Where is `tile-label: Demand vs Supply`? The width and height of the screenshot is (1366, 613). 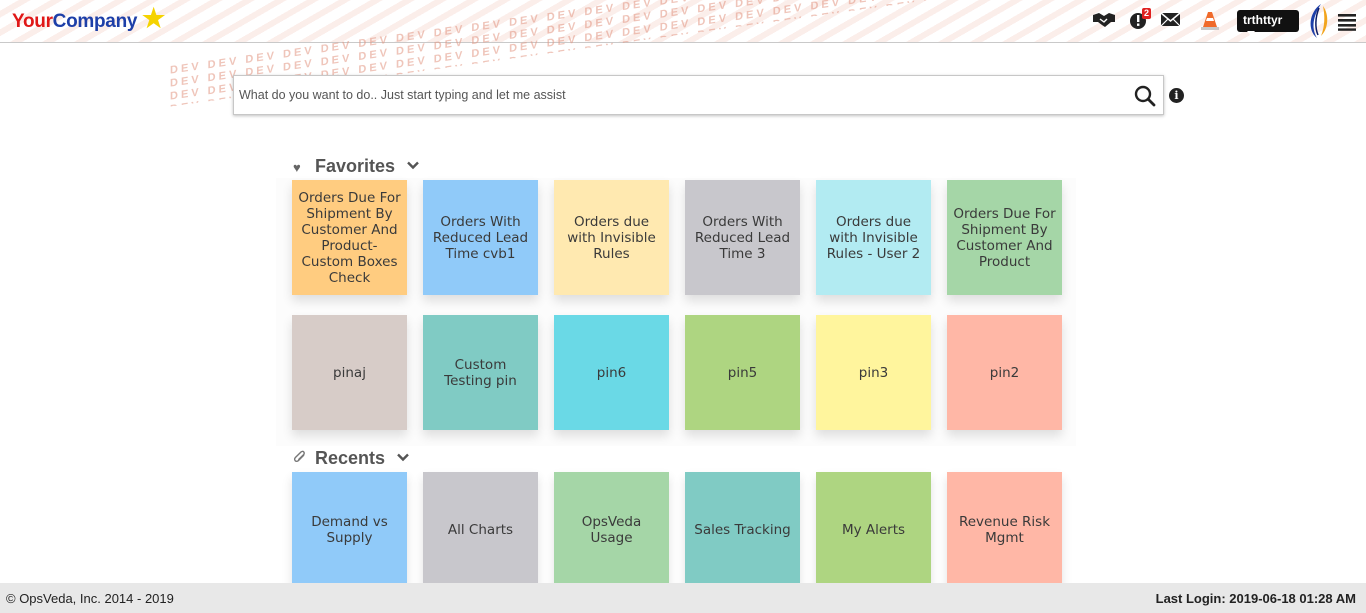
tile-label: Demand vs Supply is located at coordinates (349, 529).